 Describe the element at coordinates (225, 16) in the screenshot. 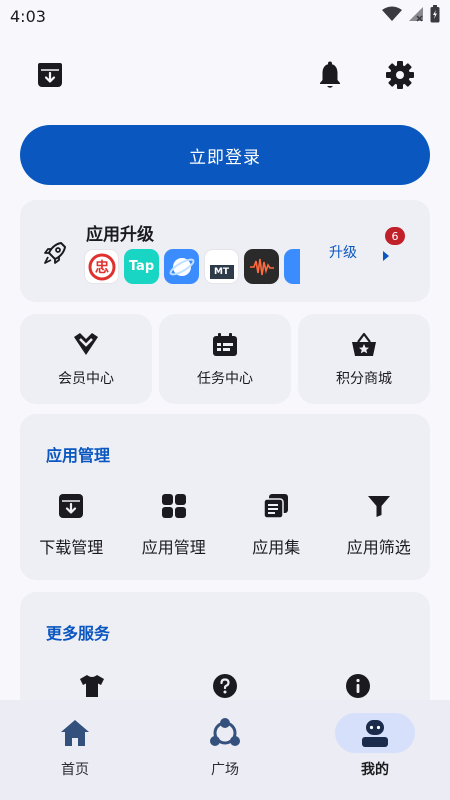

I see `status-bar: 4:03` at that location.